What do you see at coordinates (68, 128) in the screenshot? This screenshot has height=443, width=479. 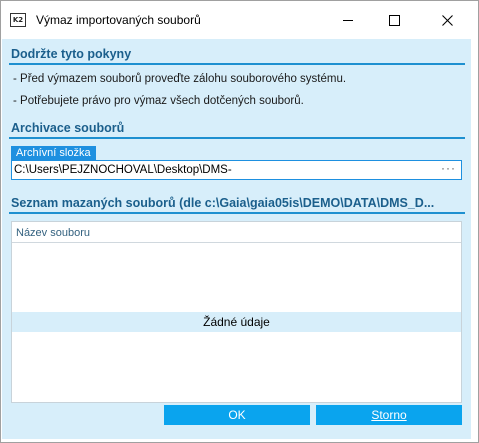 I see `archive-heading: Archivace souborů` at bounding box center [68, 128].